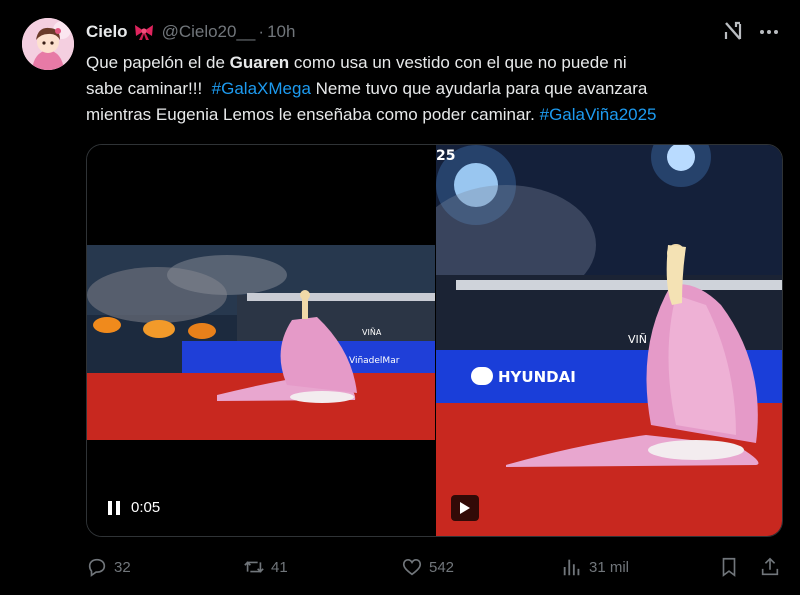 The image size is (800, 595). What do you see at coordinates (144, 32) in the screenshot?
I see `ribbon-emoji-icon` at bounding box center [144, 32].